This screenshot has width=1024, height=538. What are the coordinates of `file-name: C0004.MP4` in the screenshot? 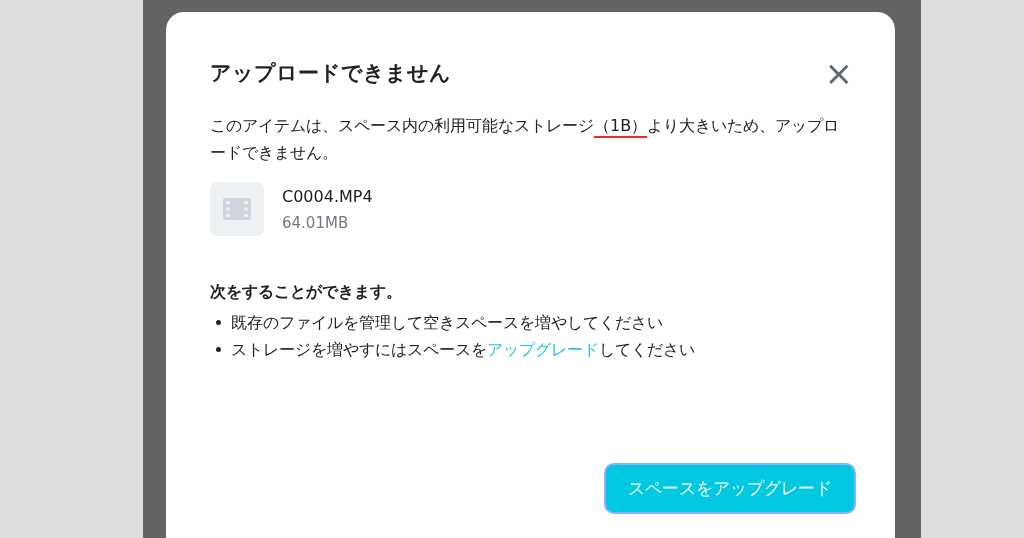 It's located at (327, 196).